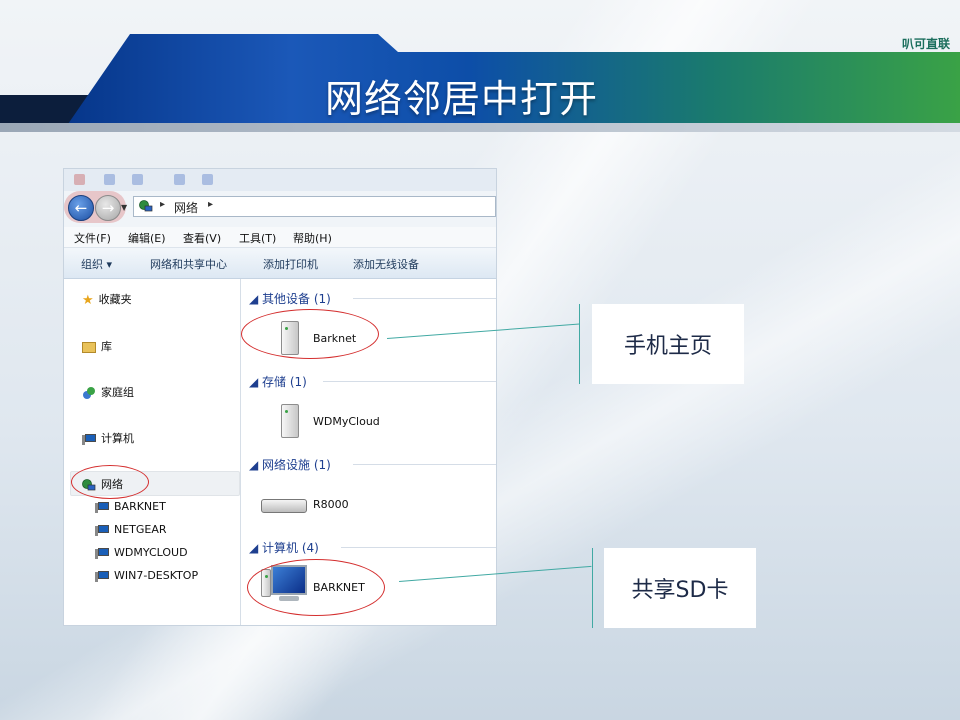  I want to click on add-printer-button: 添加打印机, so click(290, 264).